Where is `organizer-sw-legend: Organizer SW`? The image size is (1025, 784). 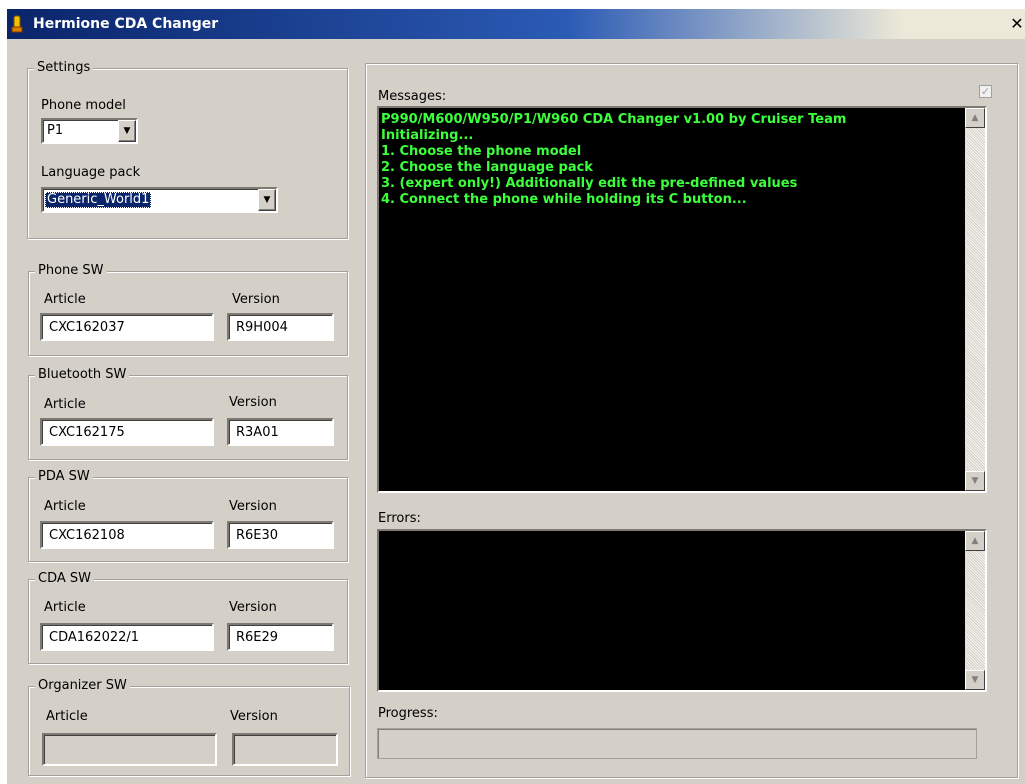
organizer-sw-legend: Organizer SW is located at coordinates (82, 686).